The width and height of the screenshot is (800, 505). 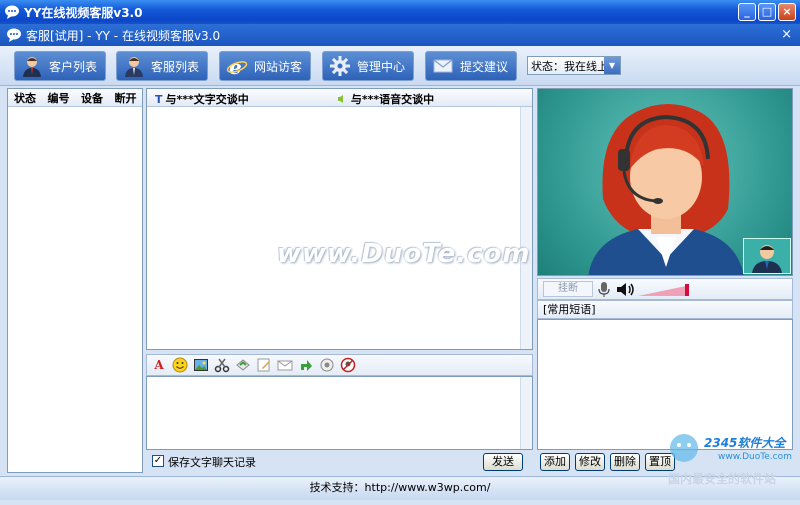 I want to click on chat-log-scrollbar, so click(x=526, y=228).